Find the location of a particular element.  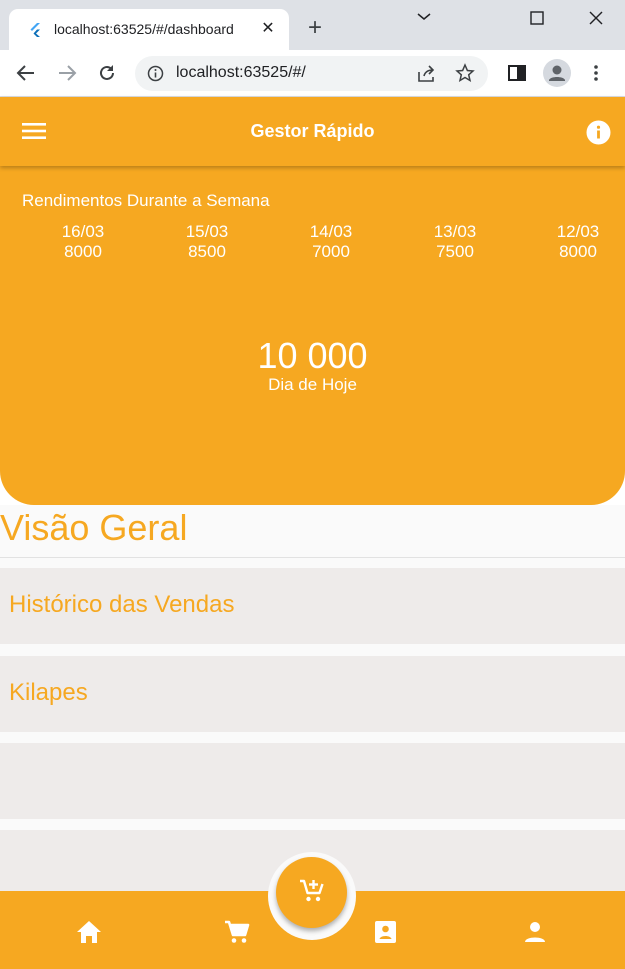

day-item: 14/03 7000 is located at coordinates (331, 242).